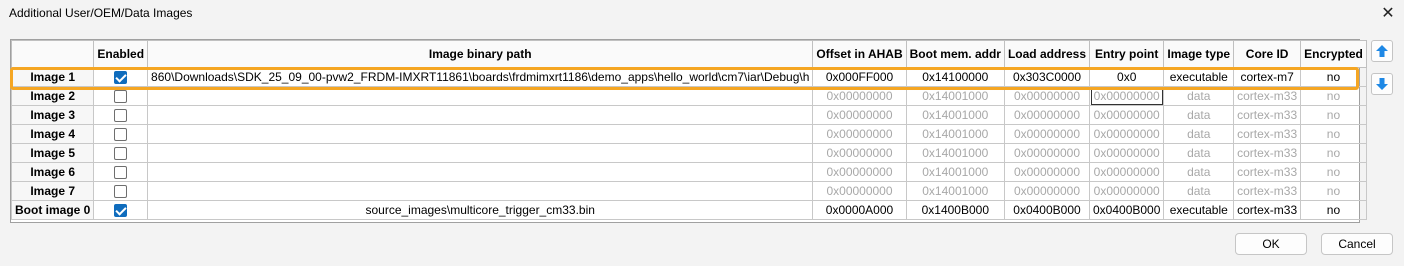 This screenshot has width=1404, height=266. Describe the element at coordinates (955, 77) in the screenshot. I see `boot-mem-addr-cell: 0x14100000` at that location.